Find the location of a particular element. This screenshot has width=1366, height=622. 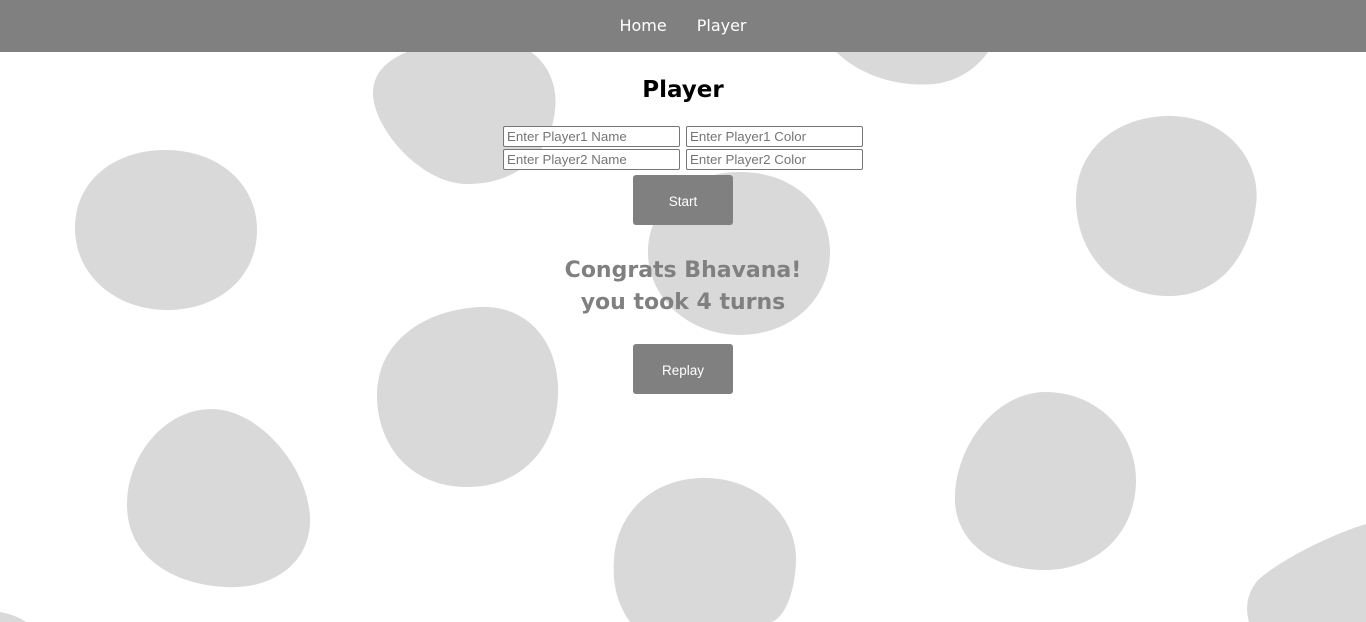

turns-text: you took 4 turns is located at coordinates (683, 302).